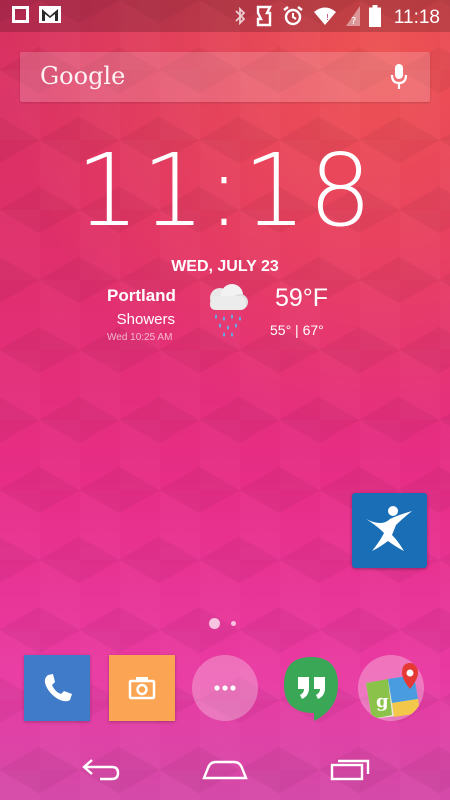 The height and width of the screenshot is (800, 450). Describe the element at coordinates (393, 691) in the screenshot. I see `maps-icon: g` at that location.